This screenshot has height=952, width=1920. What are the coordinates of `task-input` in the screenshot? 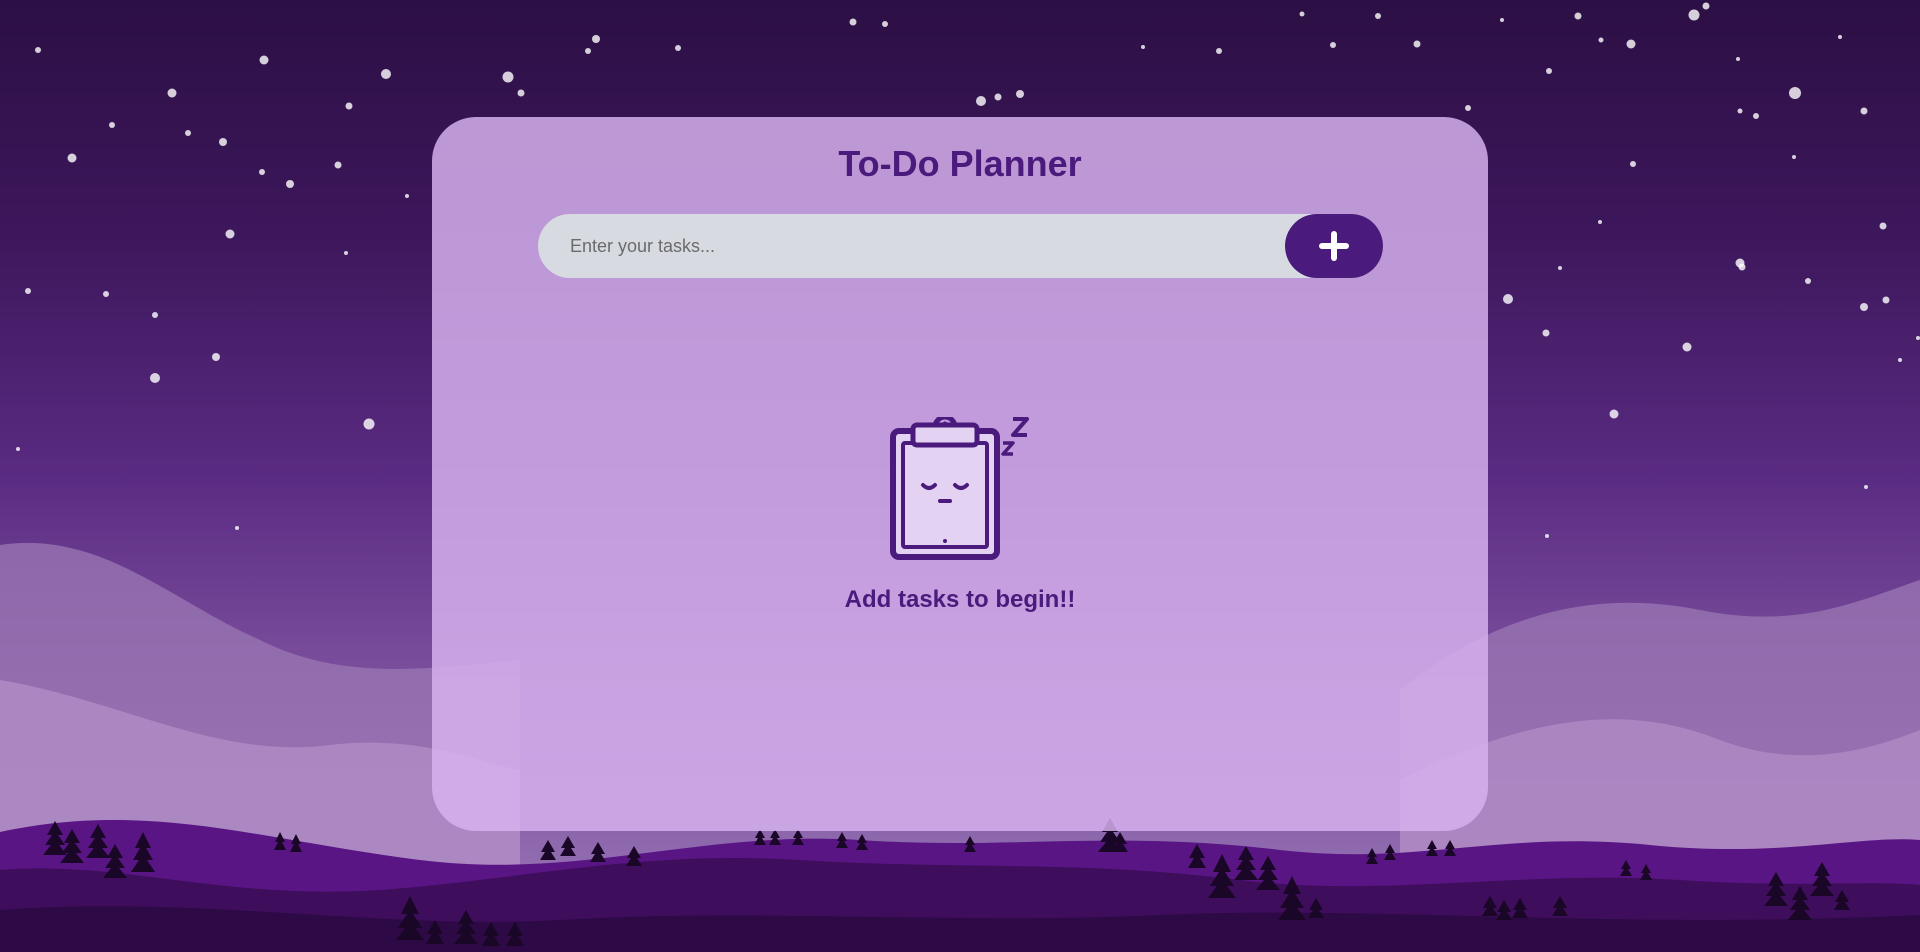 It's located at (918, 246).